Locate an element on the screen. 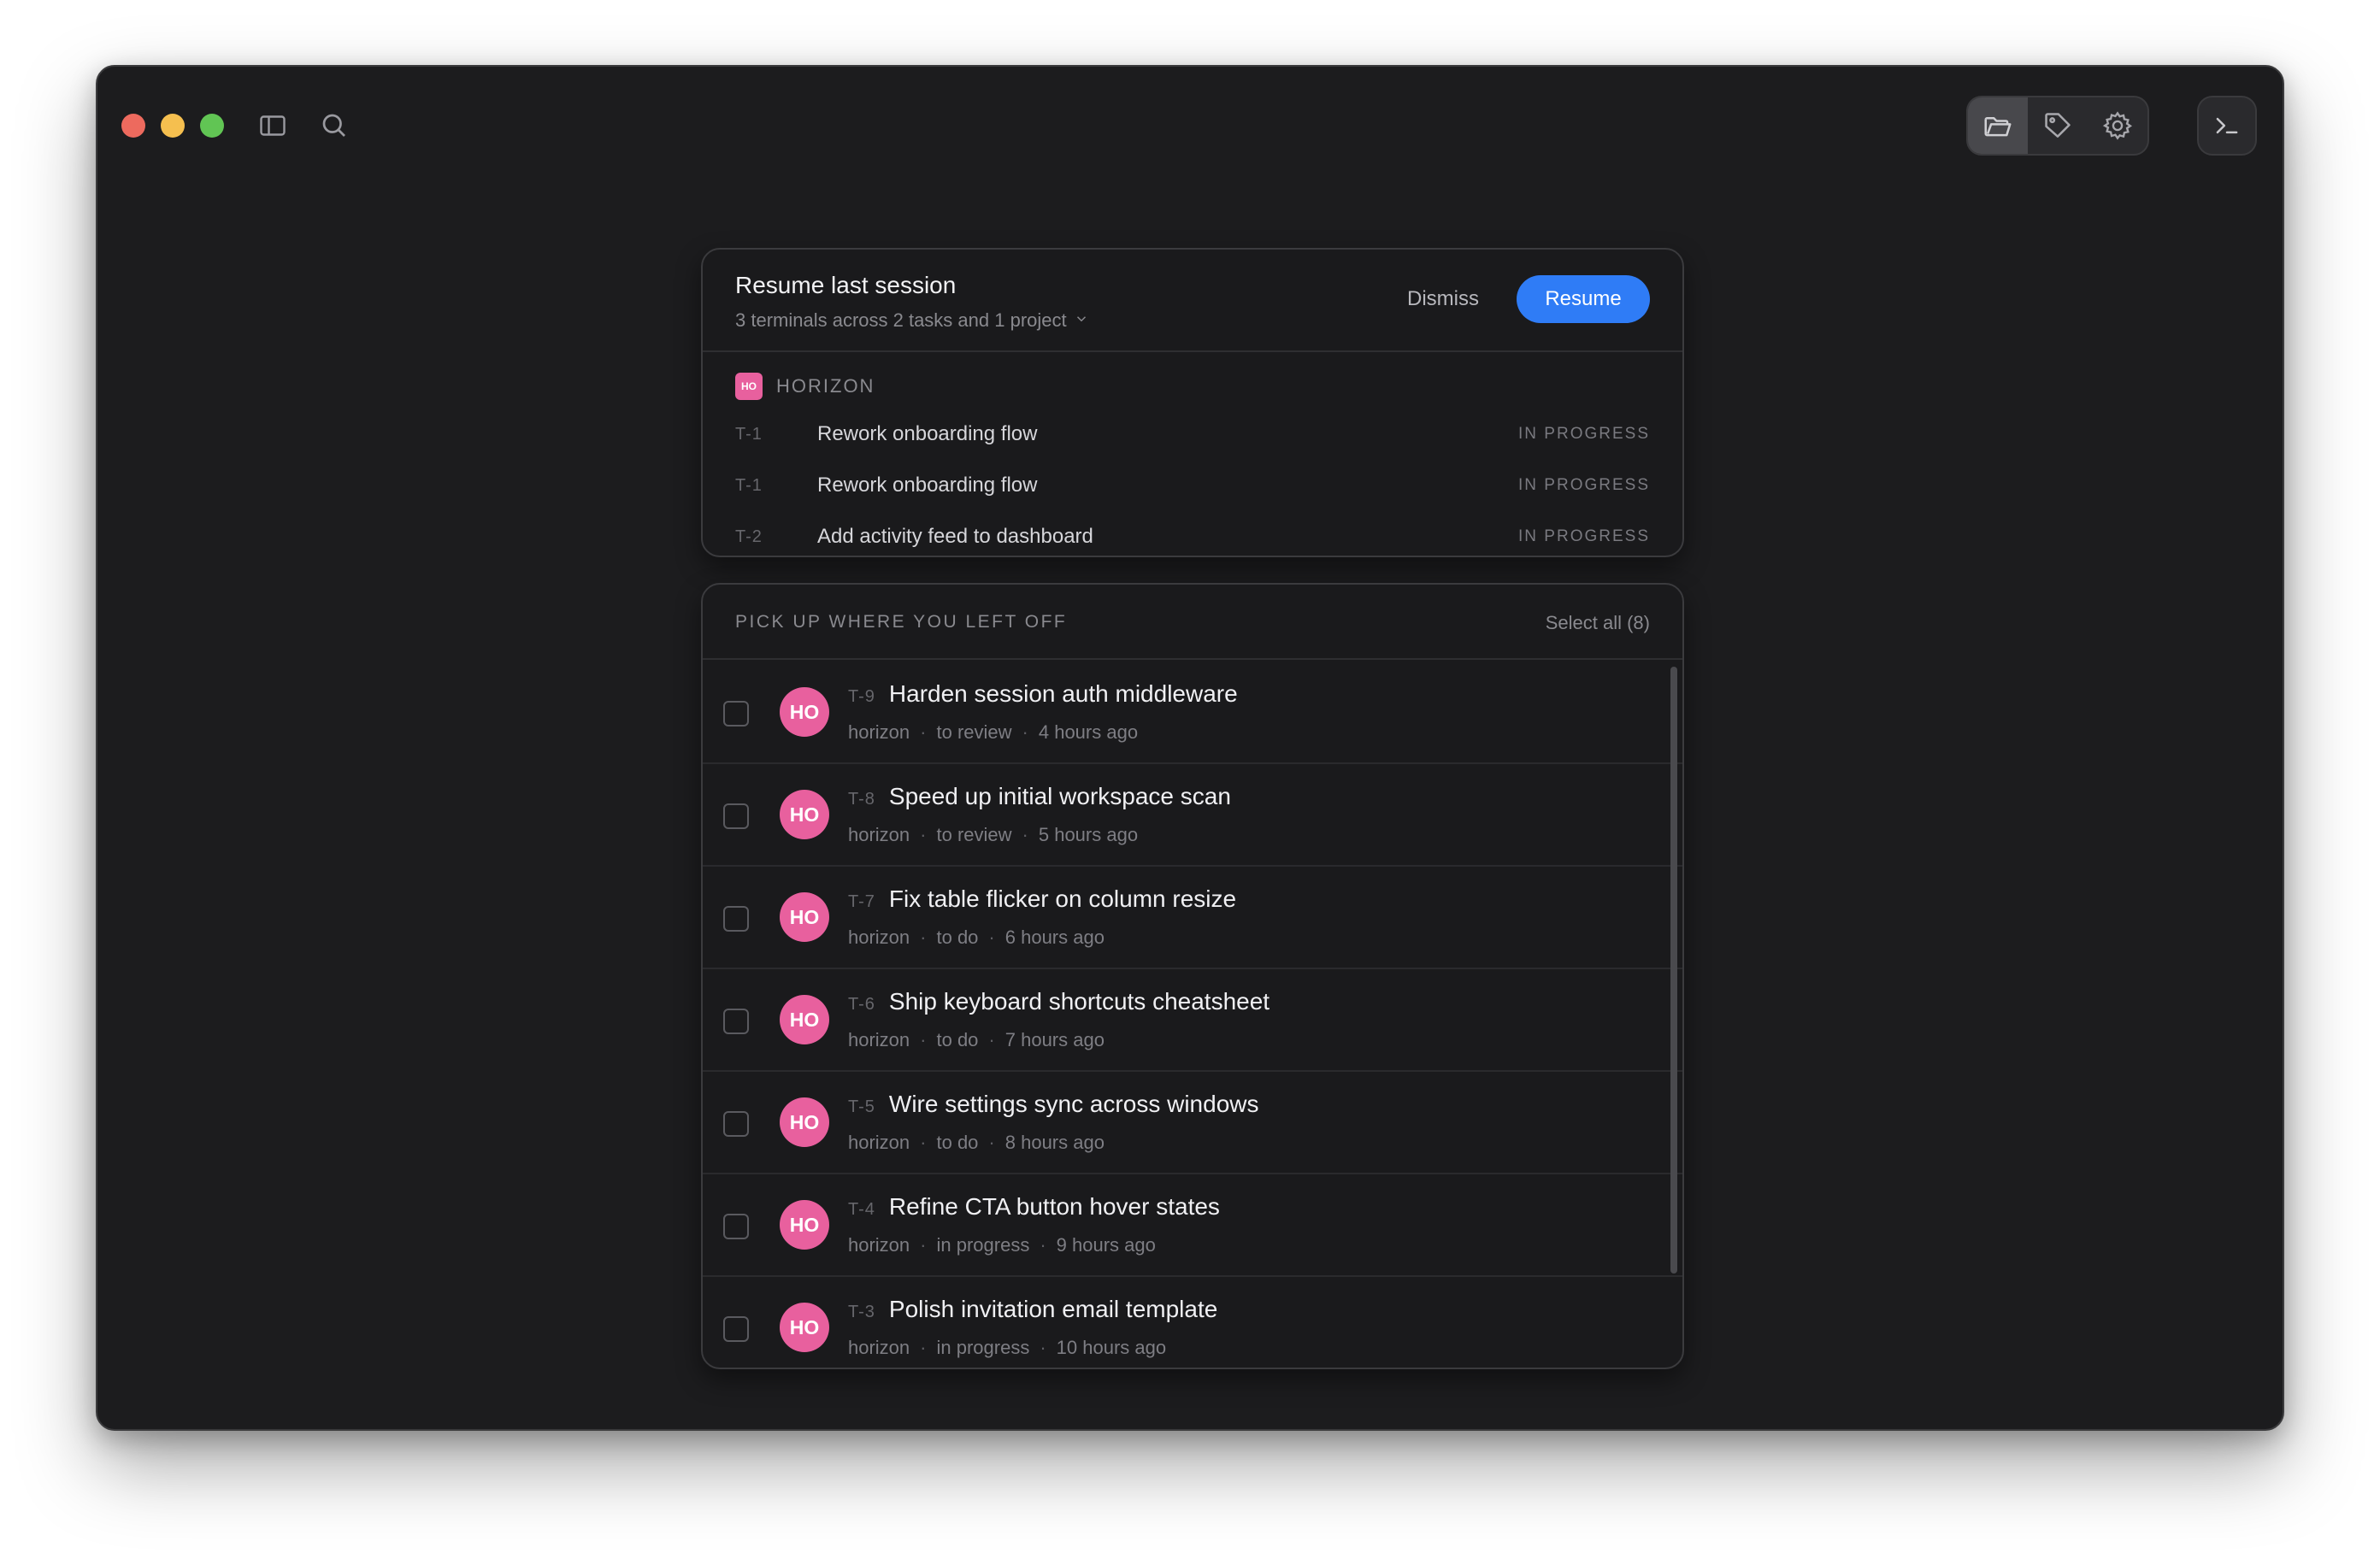  task-title: Fix table flicker on column resize is located at coordinates (1062, 898).